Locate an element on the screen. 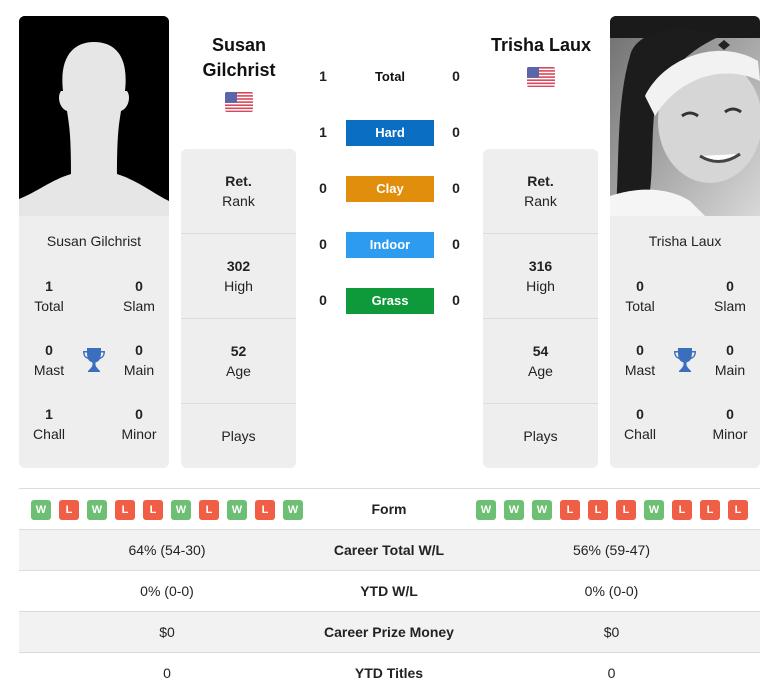 This screenshot has height=699, width=779. ytd-wl-row: 0% (0-0) YTD W/L 0% (0-0) is located at coordinates (389, 591).